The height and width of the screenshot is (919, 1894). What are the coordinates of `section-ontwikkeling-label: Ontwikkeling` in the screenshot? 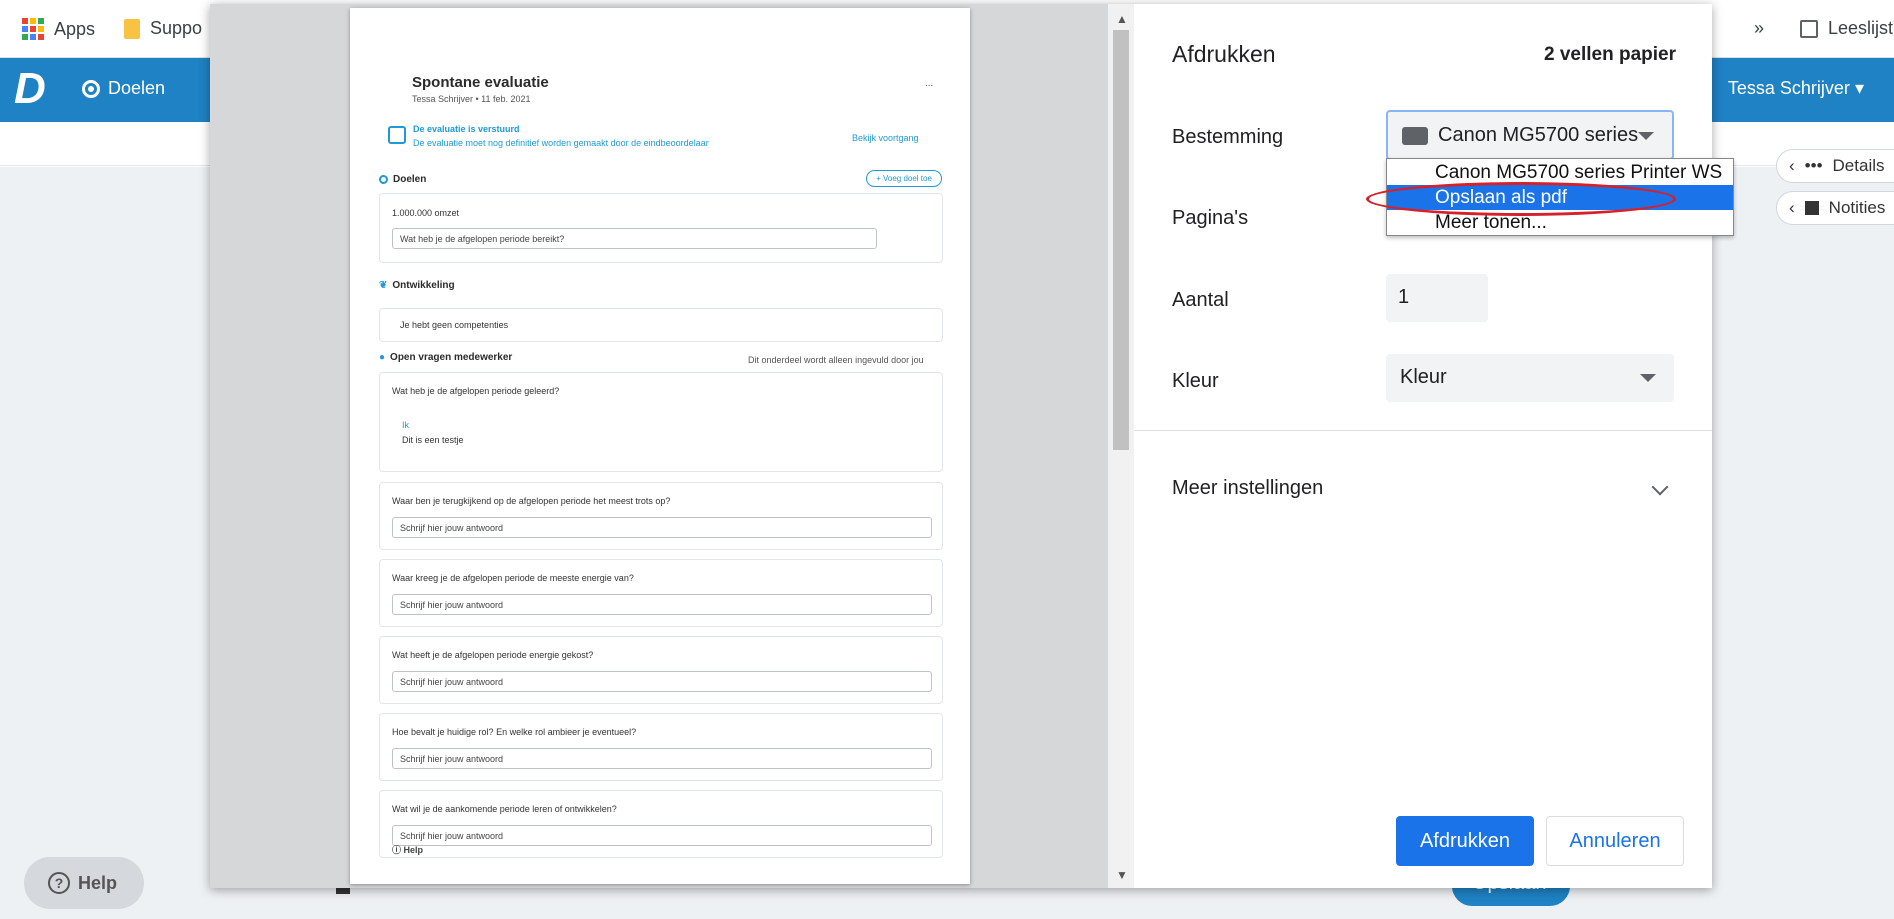 It's located at (423, 285).